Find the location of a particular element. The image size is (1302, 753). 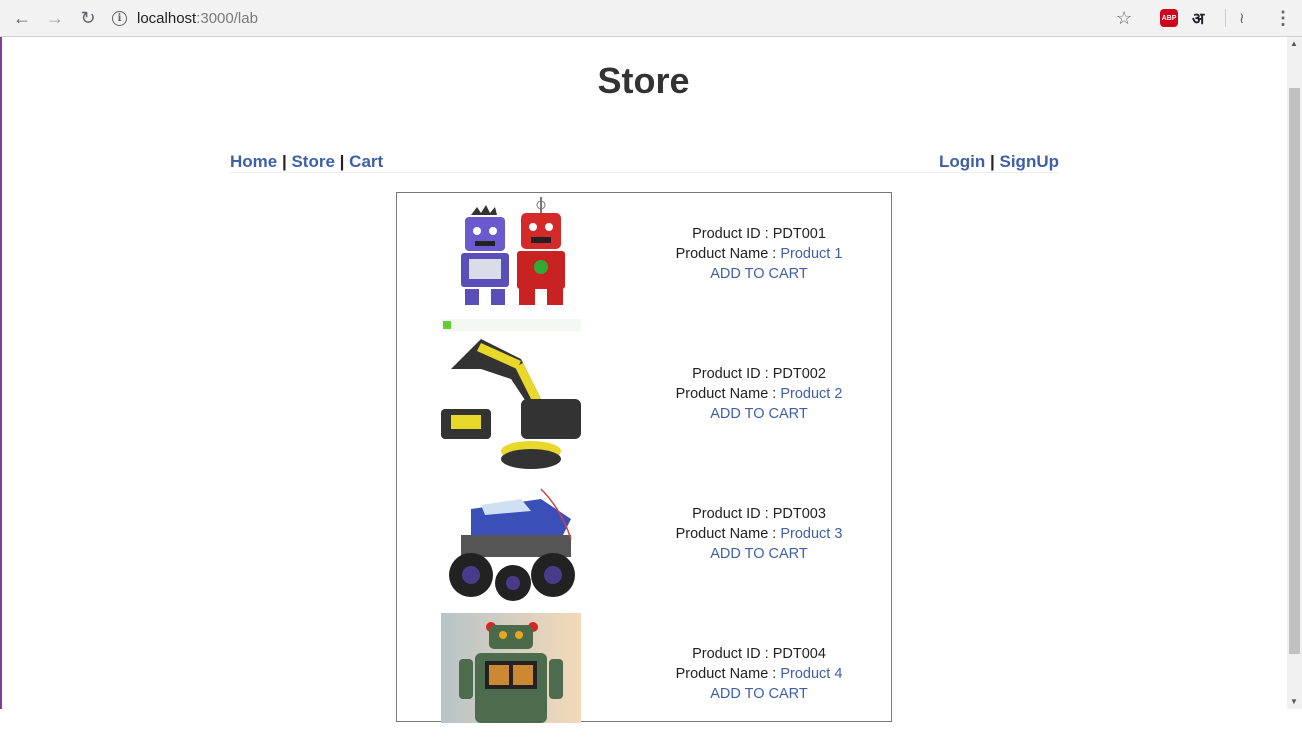

site-info-icon: i is located at coordinates (119, 18).